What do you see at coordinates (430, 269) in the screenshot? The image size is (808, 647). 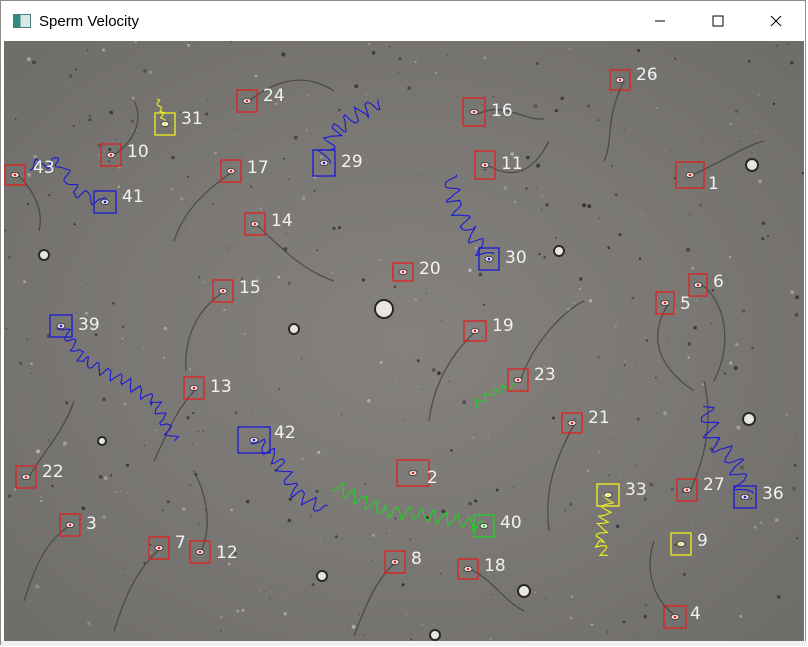 I see `detection-id-label: 20` at bounding box center [430, 269].